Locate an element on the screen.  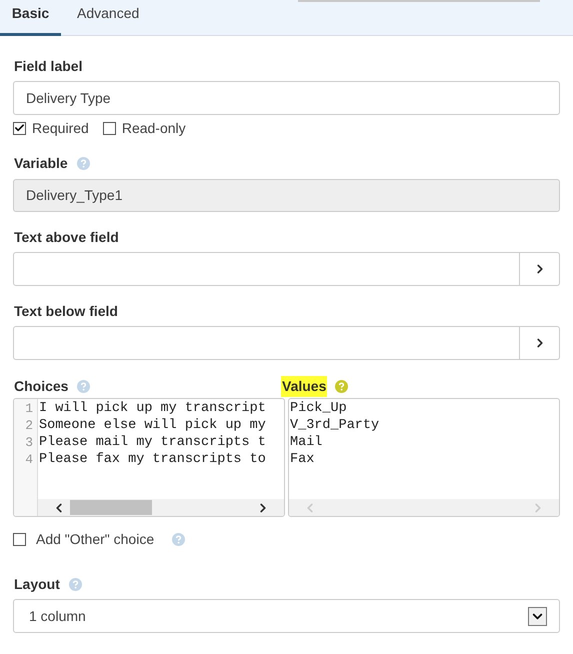
field-label: Text above field is located at coordinates (66, 237).